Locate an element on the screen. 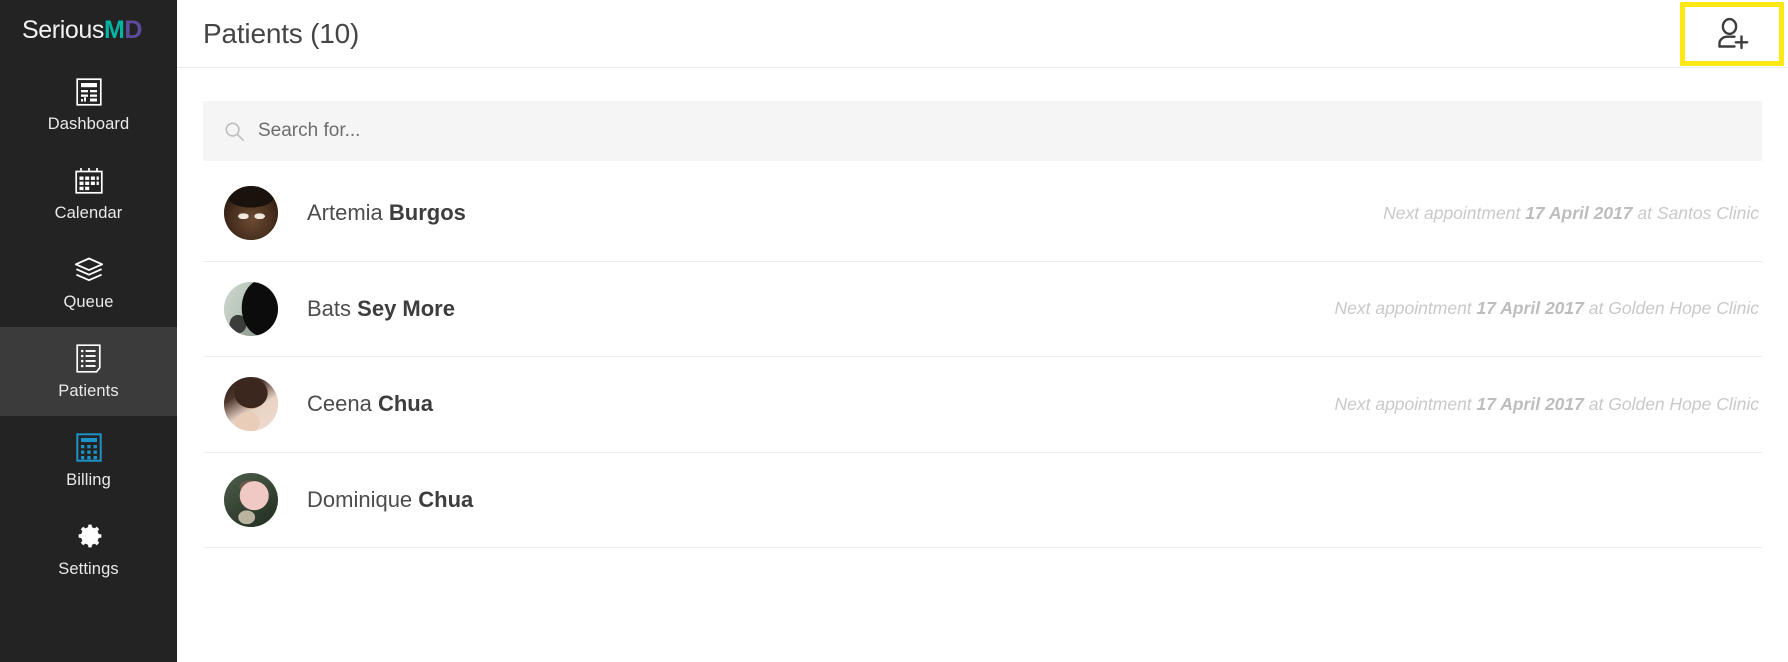 This screenshot has height=662, width=1788. patient-name: Bats Sey More is located at coordinates (381, 308).